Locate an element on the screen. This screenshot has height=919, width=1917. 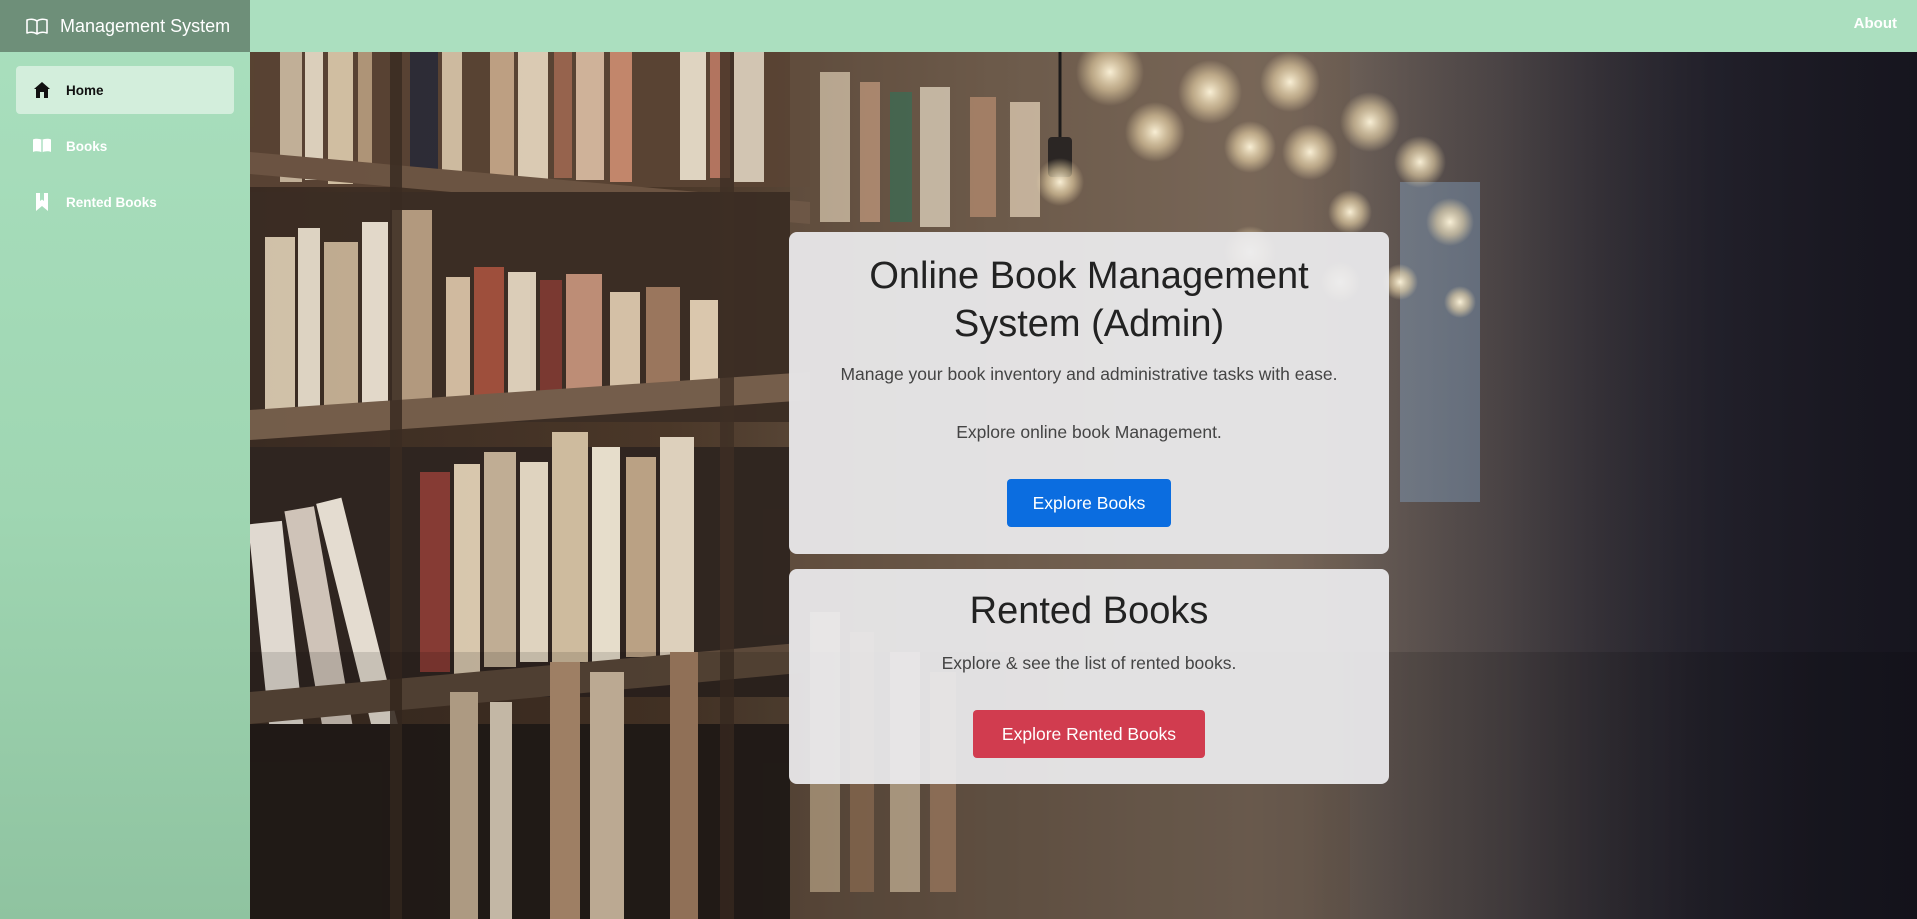
book-icon is located at coordinates (42, 146).